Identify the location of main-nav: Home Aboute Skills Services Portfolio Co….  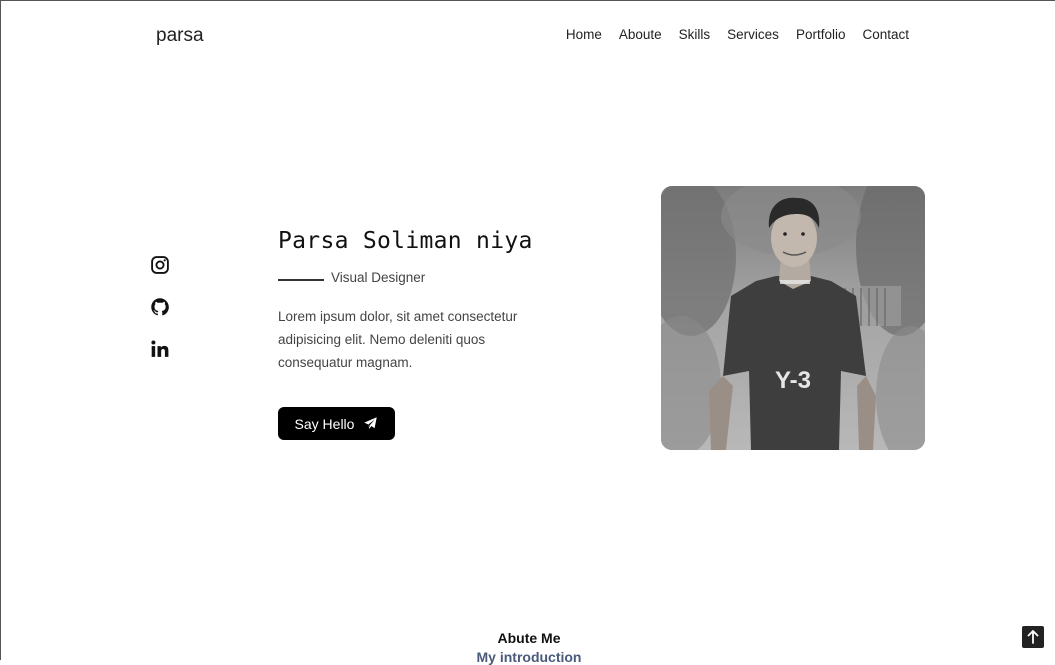
(737, 34).